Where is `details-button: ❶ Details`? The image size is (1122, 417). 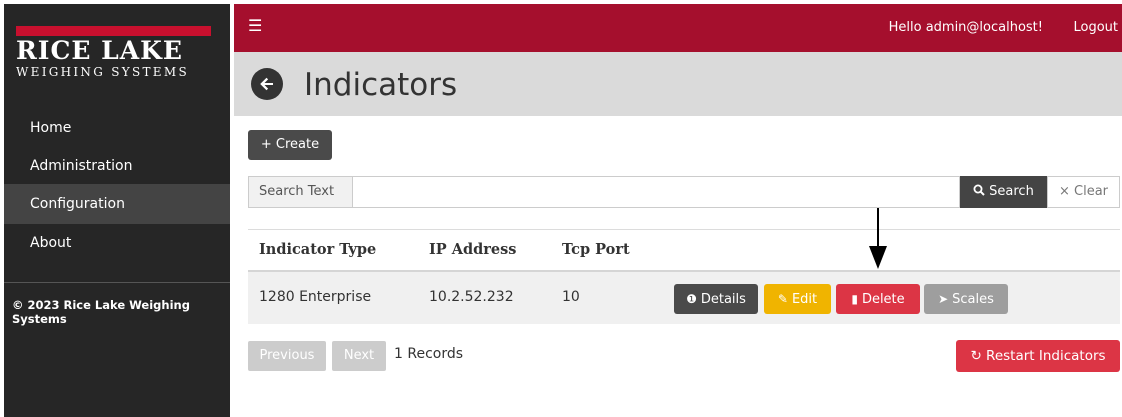
details-button: ❶ Details is located at coordinates (716, 299).